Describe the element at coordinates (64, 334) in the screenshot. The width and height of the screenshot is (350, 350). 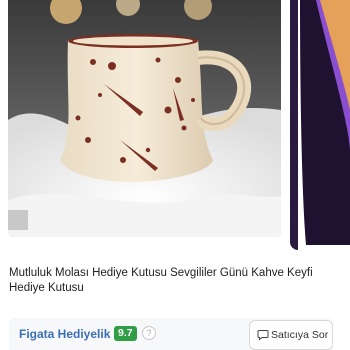
I see `seller-name-link: Figata Hediyelik` at that location.